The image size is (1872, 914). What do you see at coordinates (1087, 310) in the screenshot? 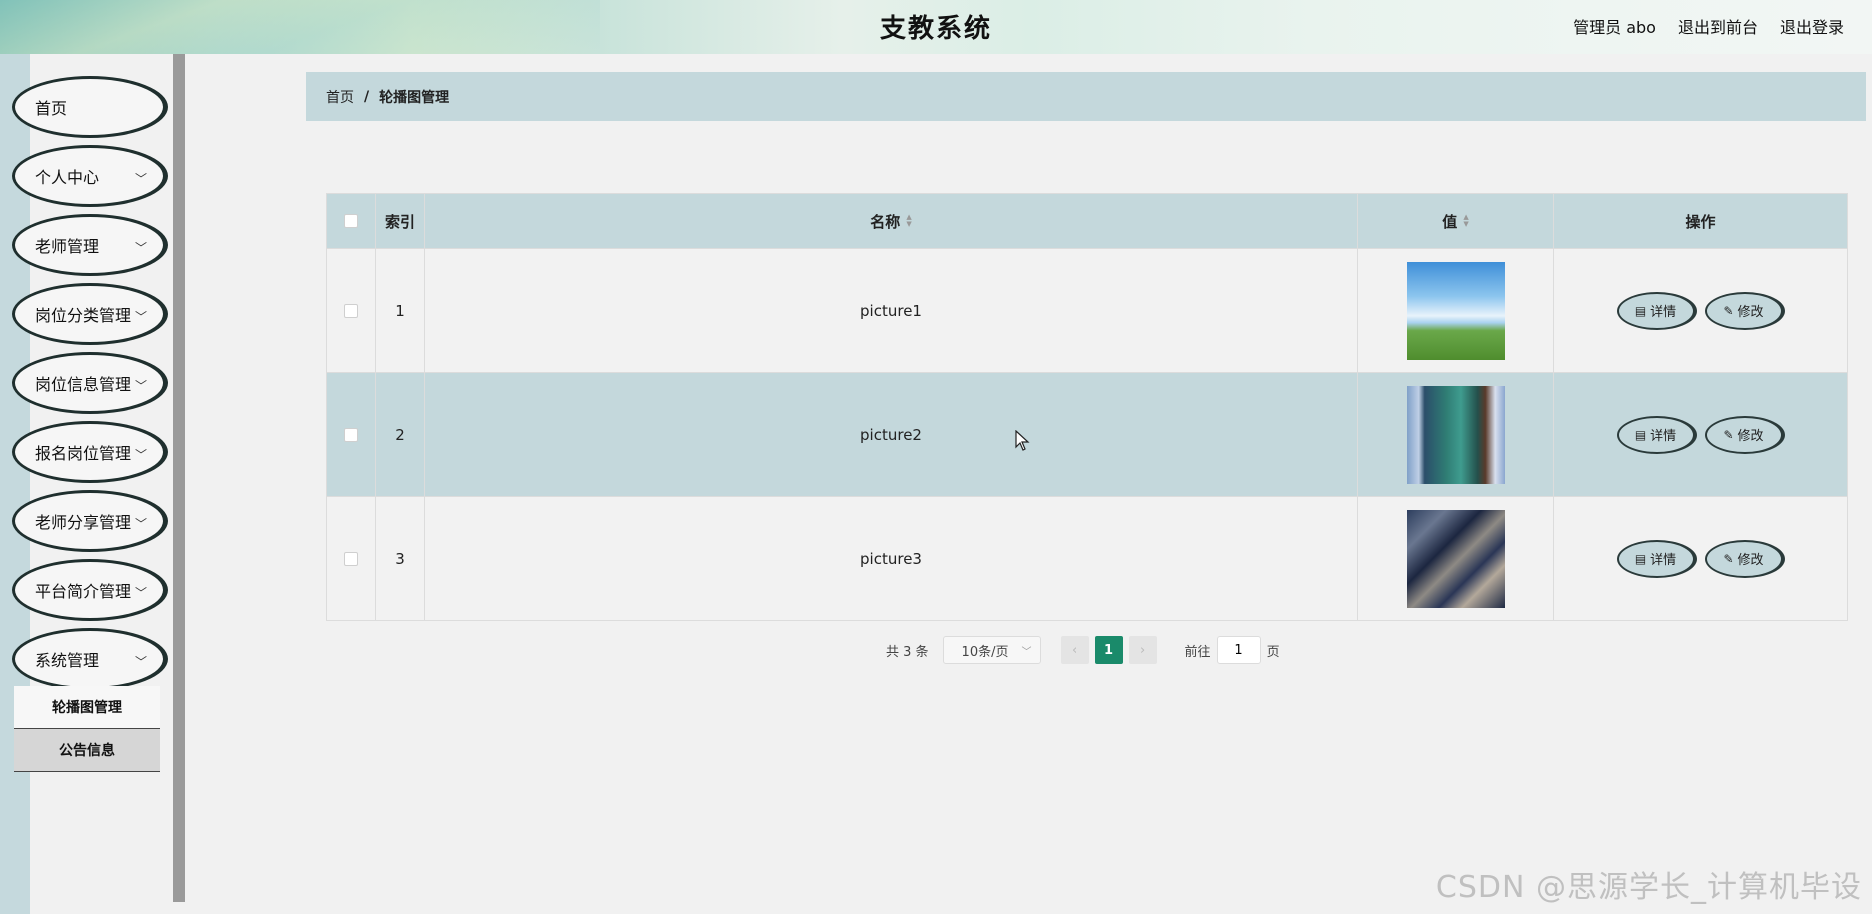
I see `table-row: 1 picture1 ▤ 详情 ✎ 修改` at bounding box center [1087, 310].